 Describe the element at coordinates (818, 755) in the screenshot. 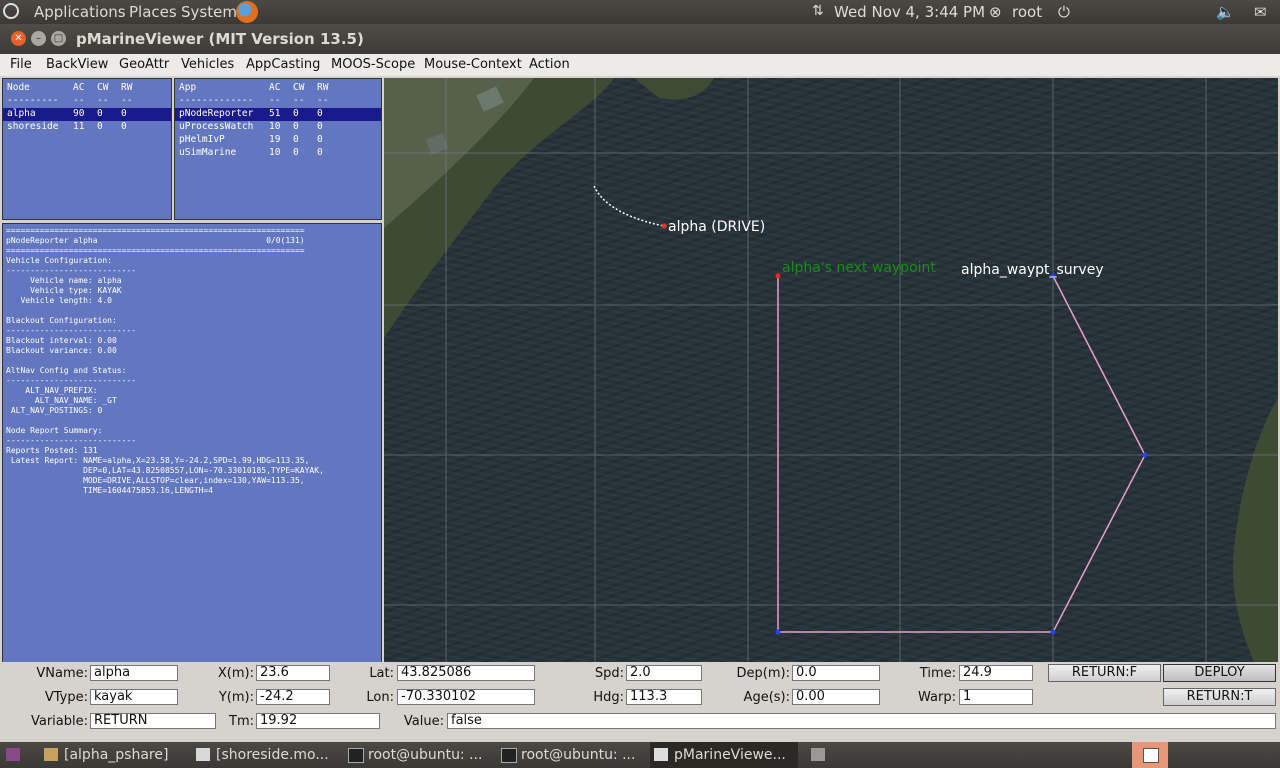

I see `trash-button` at that location.